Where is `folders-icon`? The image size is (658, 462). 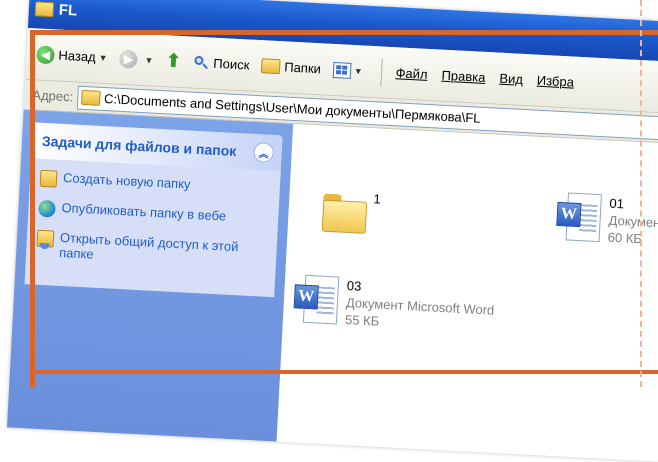 folders-icon is located at coordinates (270, 66).